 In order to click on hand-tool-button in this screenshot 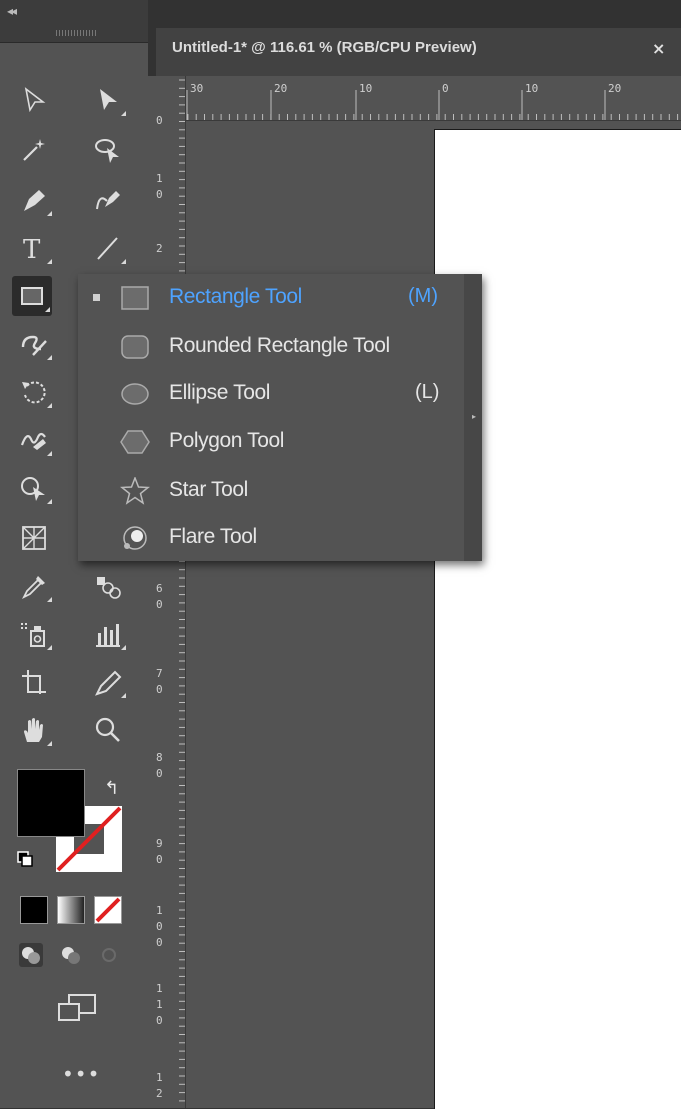, I will do `click(34, 730)`.